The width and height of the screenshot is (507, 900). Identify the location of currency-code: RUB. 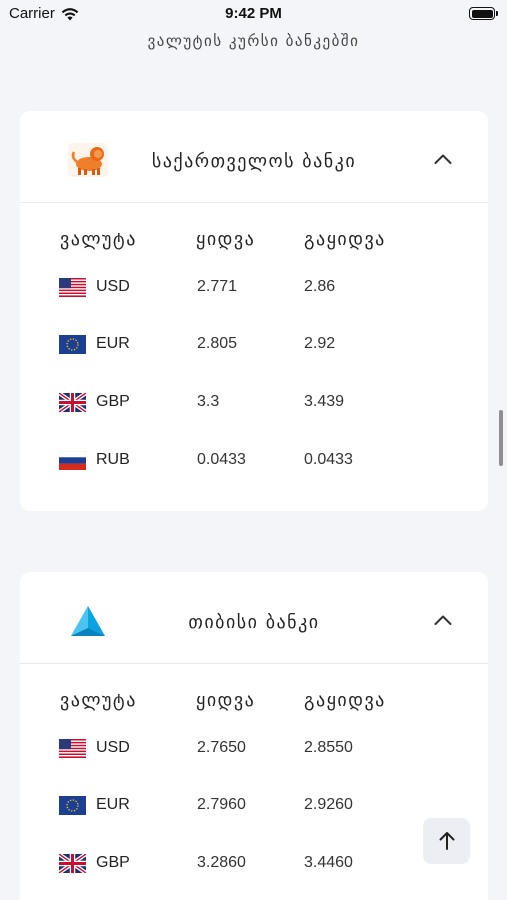
(113, 459).